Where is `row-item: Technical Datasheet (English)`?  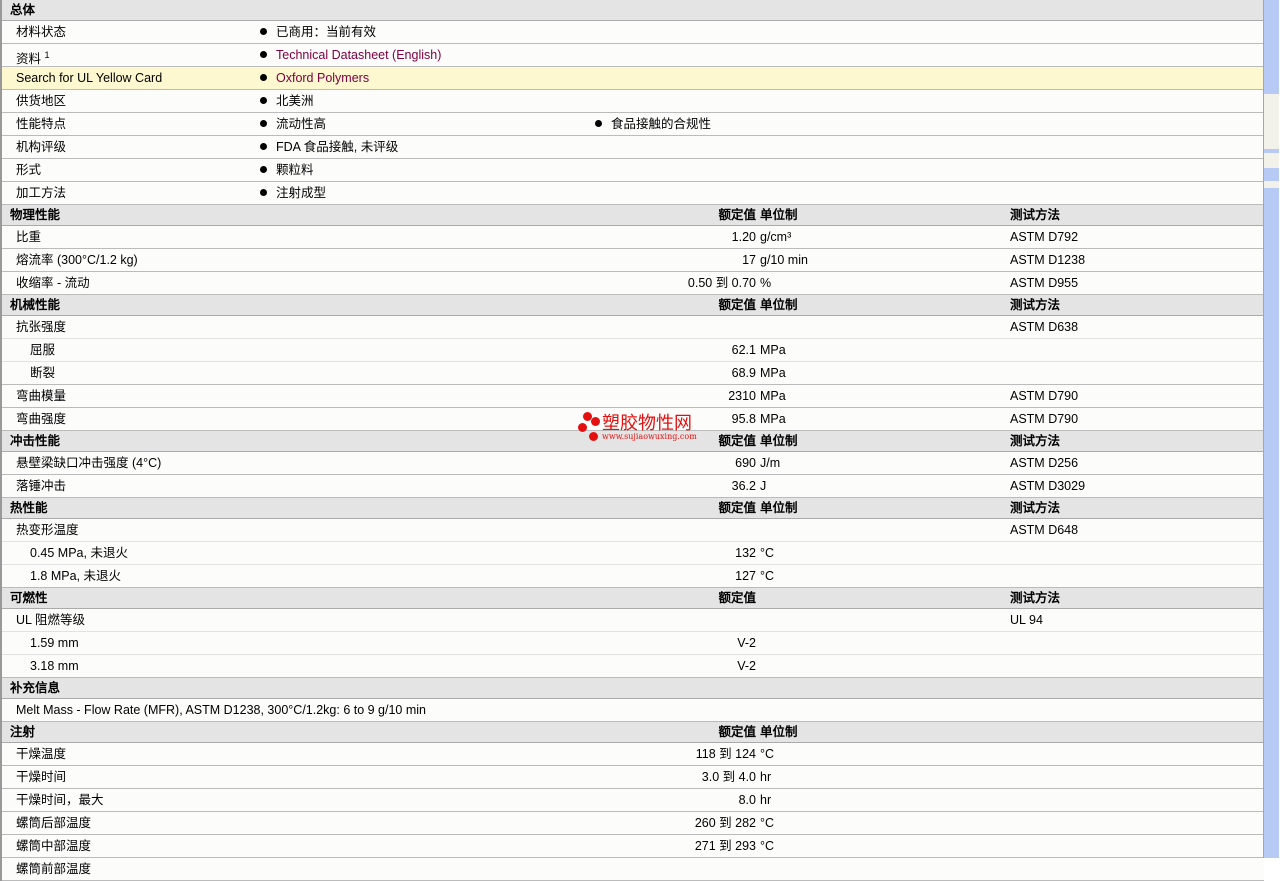 row-item: Technical Datasheet (English) is located at coordinates (350, 55).